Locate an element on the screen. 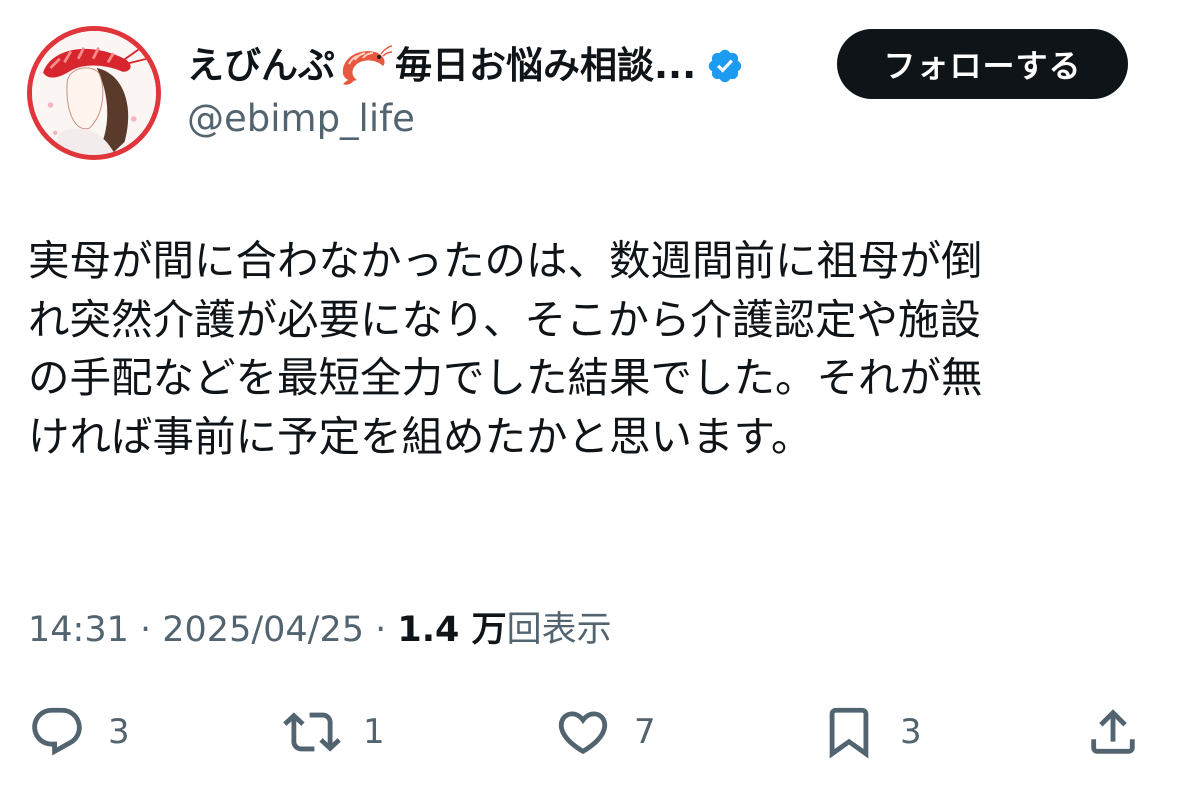  repost-button: 1 is located at coordinates (334, 732).